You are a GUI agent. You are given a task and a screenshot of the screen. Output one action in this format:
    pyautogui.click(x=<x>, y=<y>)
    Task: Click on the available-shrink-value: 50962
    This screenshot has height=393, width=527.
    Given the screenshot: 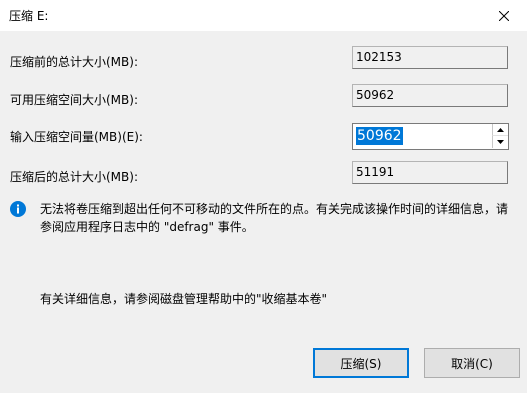 What is the action you would take?
    pyautogui.click(x=430, y=95)
    